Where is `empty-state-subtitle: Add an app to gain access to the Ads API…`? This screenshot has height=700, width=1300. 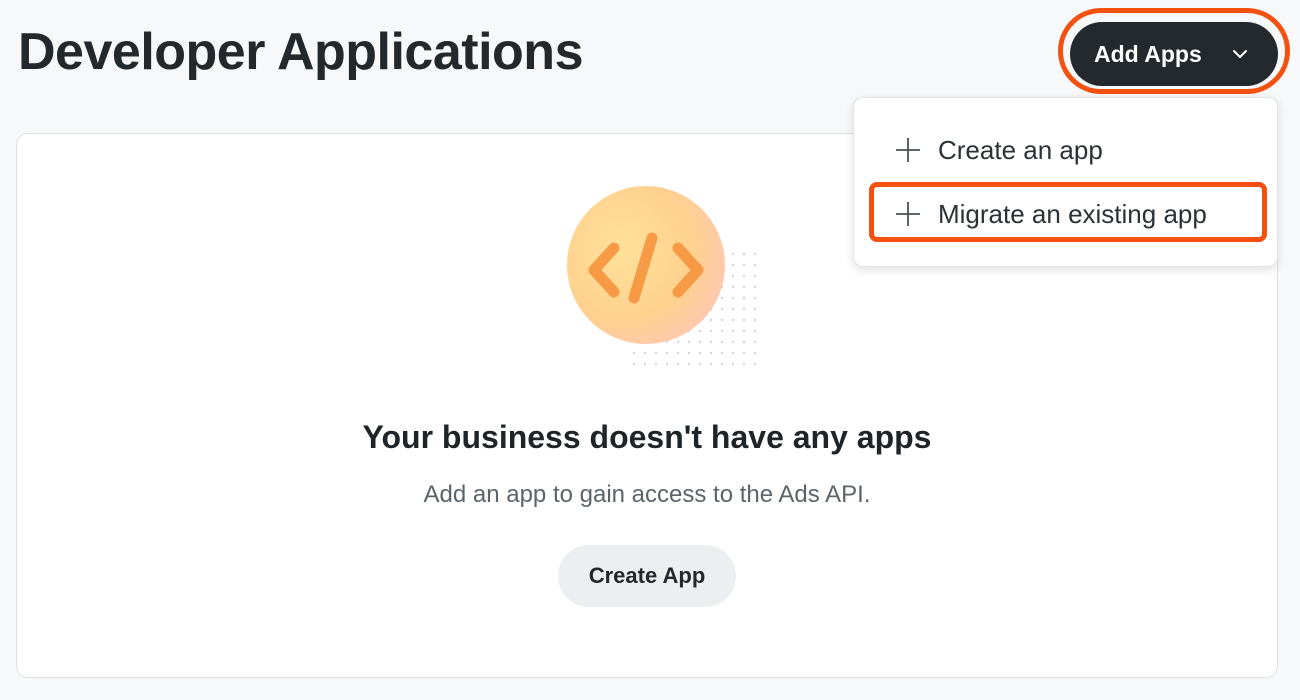 empty-state-subtitle: Add an app to gain access to the Ads API… is located at coordinates (647, 494).